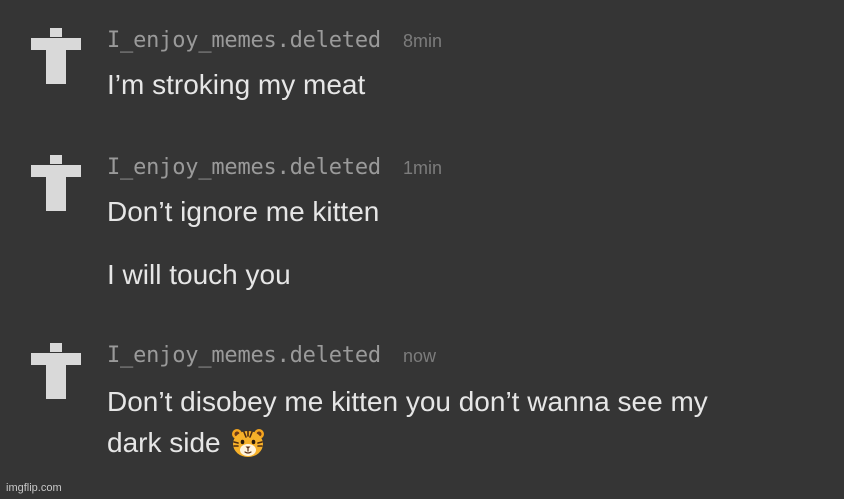 This screenshot has height=499, width=844. What do you see at coordinates (34, 488) in the screenshot?
I see `watermark: imgflip.com` at bounding box center [34, 488].